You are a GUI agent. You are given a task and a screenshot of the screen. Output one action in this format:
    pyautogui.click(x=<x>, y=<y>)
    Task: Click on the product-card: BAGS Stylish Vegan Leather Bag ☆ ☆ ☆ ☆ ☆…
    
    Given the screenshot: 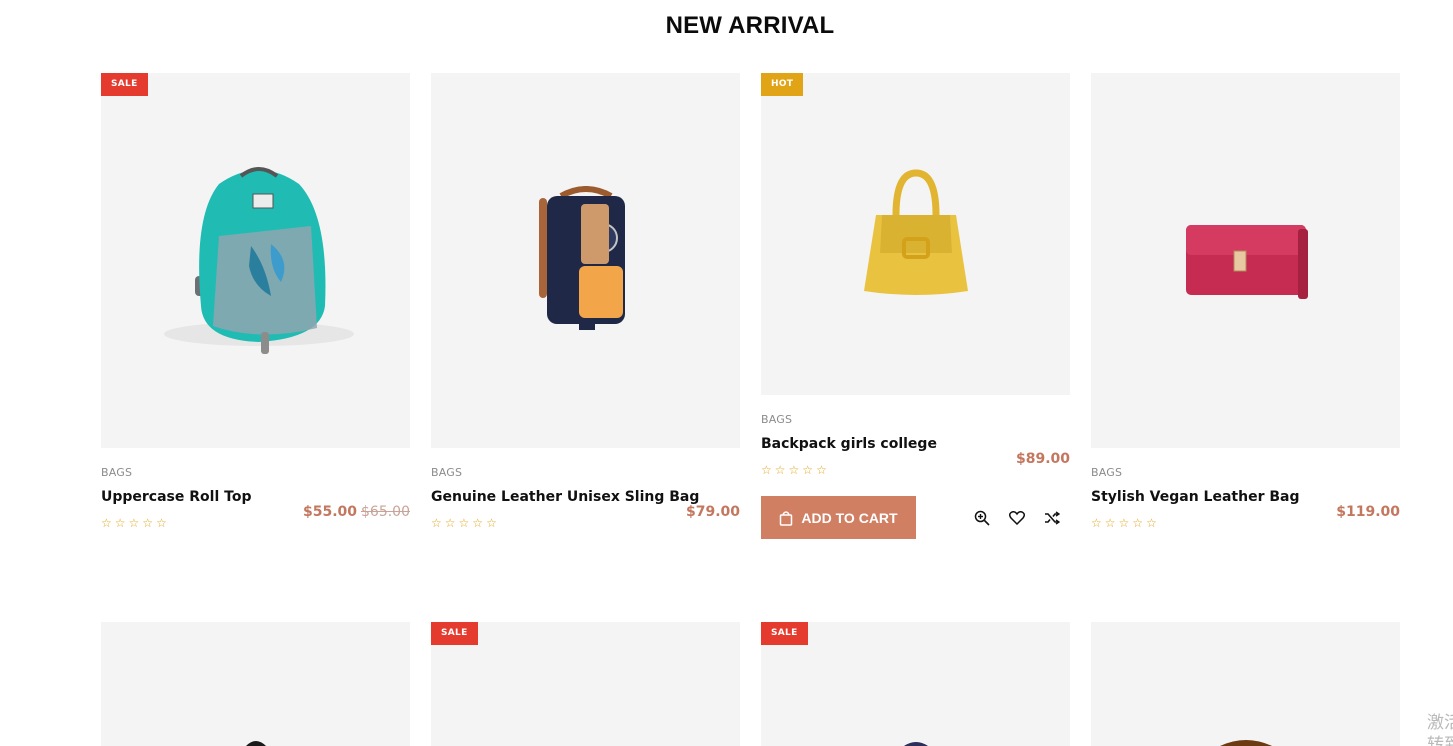 What is the action you would take?
    pyautogui.click(x=1245, y=301)
    